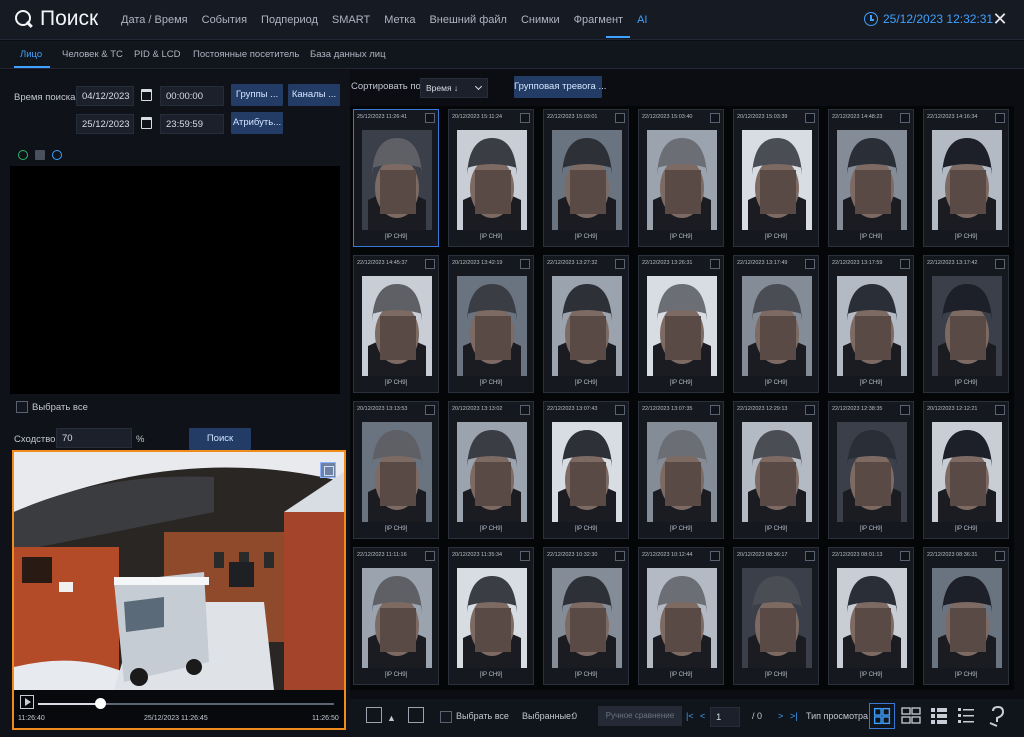  I want to click on face-result-card: 22/12/2023 15:03:01 [IP CH9], so click(586, 178).